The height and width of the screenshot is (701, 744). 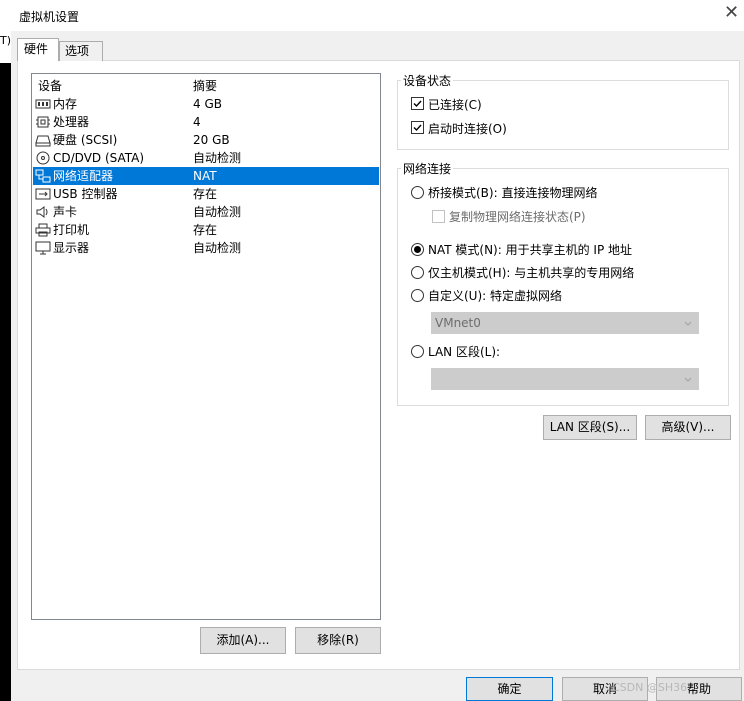 What do you see at coordinates (5, 366) in the screenshot?
I see `background-window-strip` at bounding box center [5, 366].